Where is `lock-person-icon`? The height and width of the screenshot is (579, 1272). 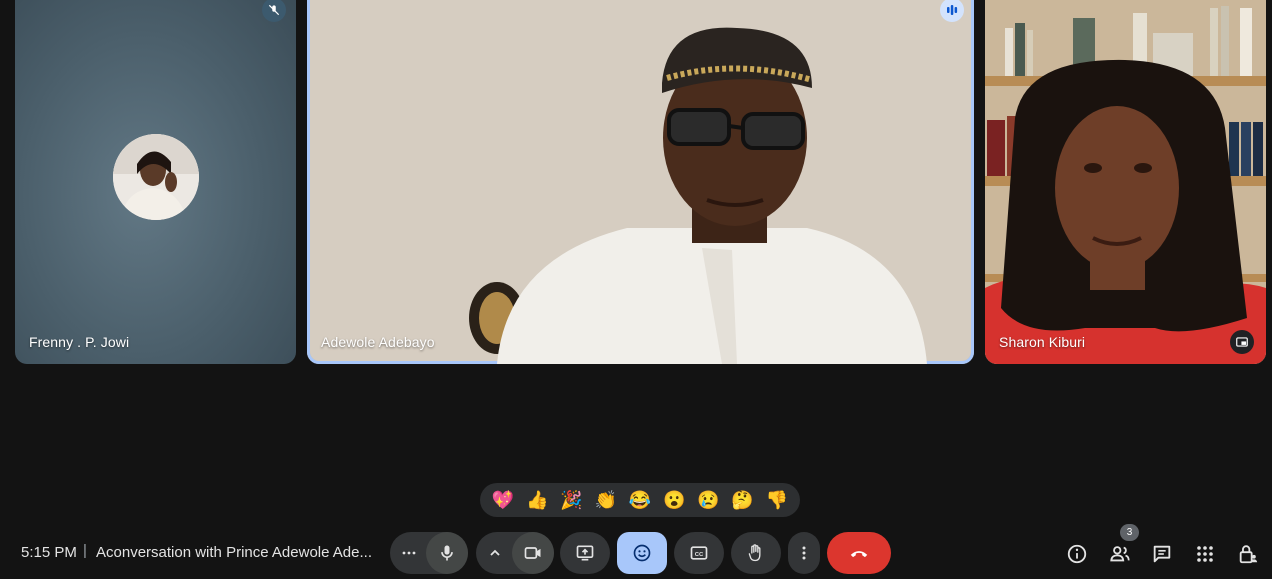 lock-person-icon is located at coordinates (1248, 554).